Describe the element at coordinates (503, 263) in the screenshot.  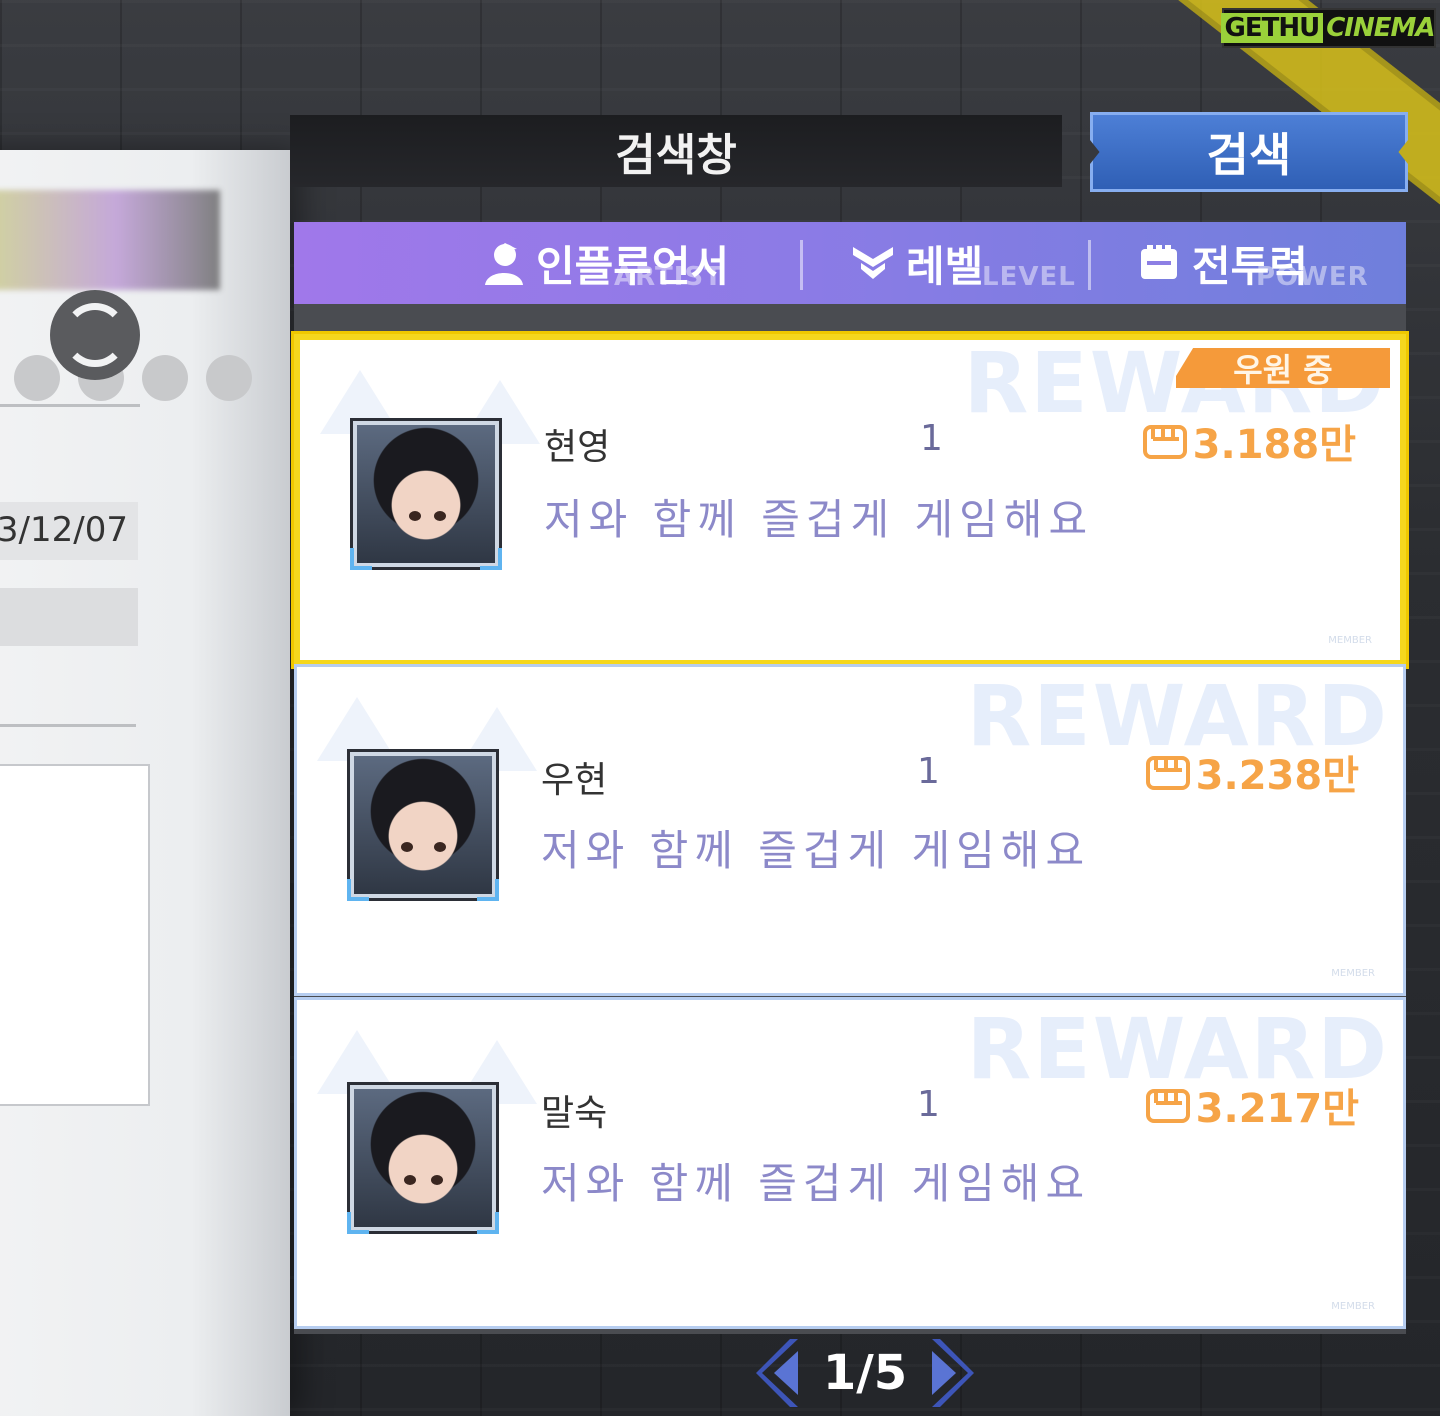
I see `person-icon` at that location.